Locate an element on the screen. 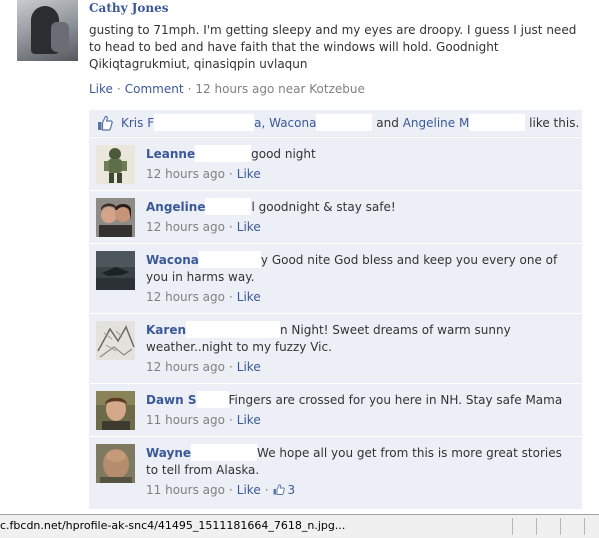  sketch-avatar-image is located at coordinates (115, 340).